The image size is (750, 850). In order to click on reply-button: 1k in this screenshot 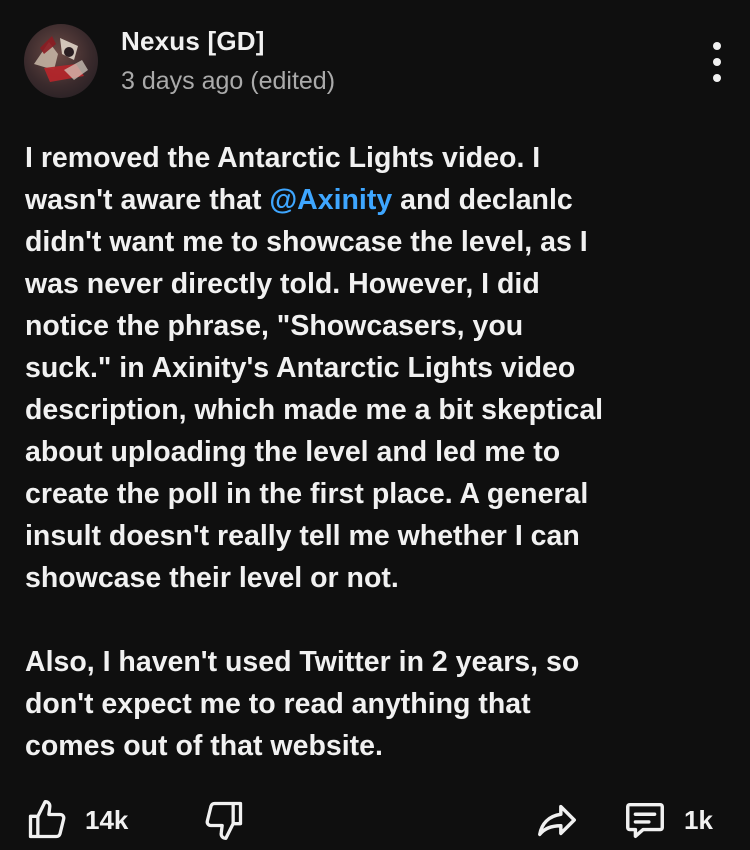, I will do `click(667, 820)`.